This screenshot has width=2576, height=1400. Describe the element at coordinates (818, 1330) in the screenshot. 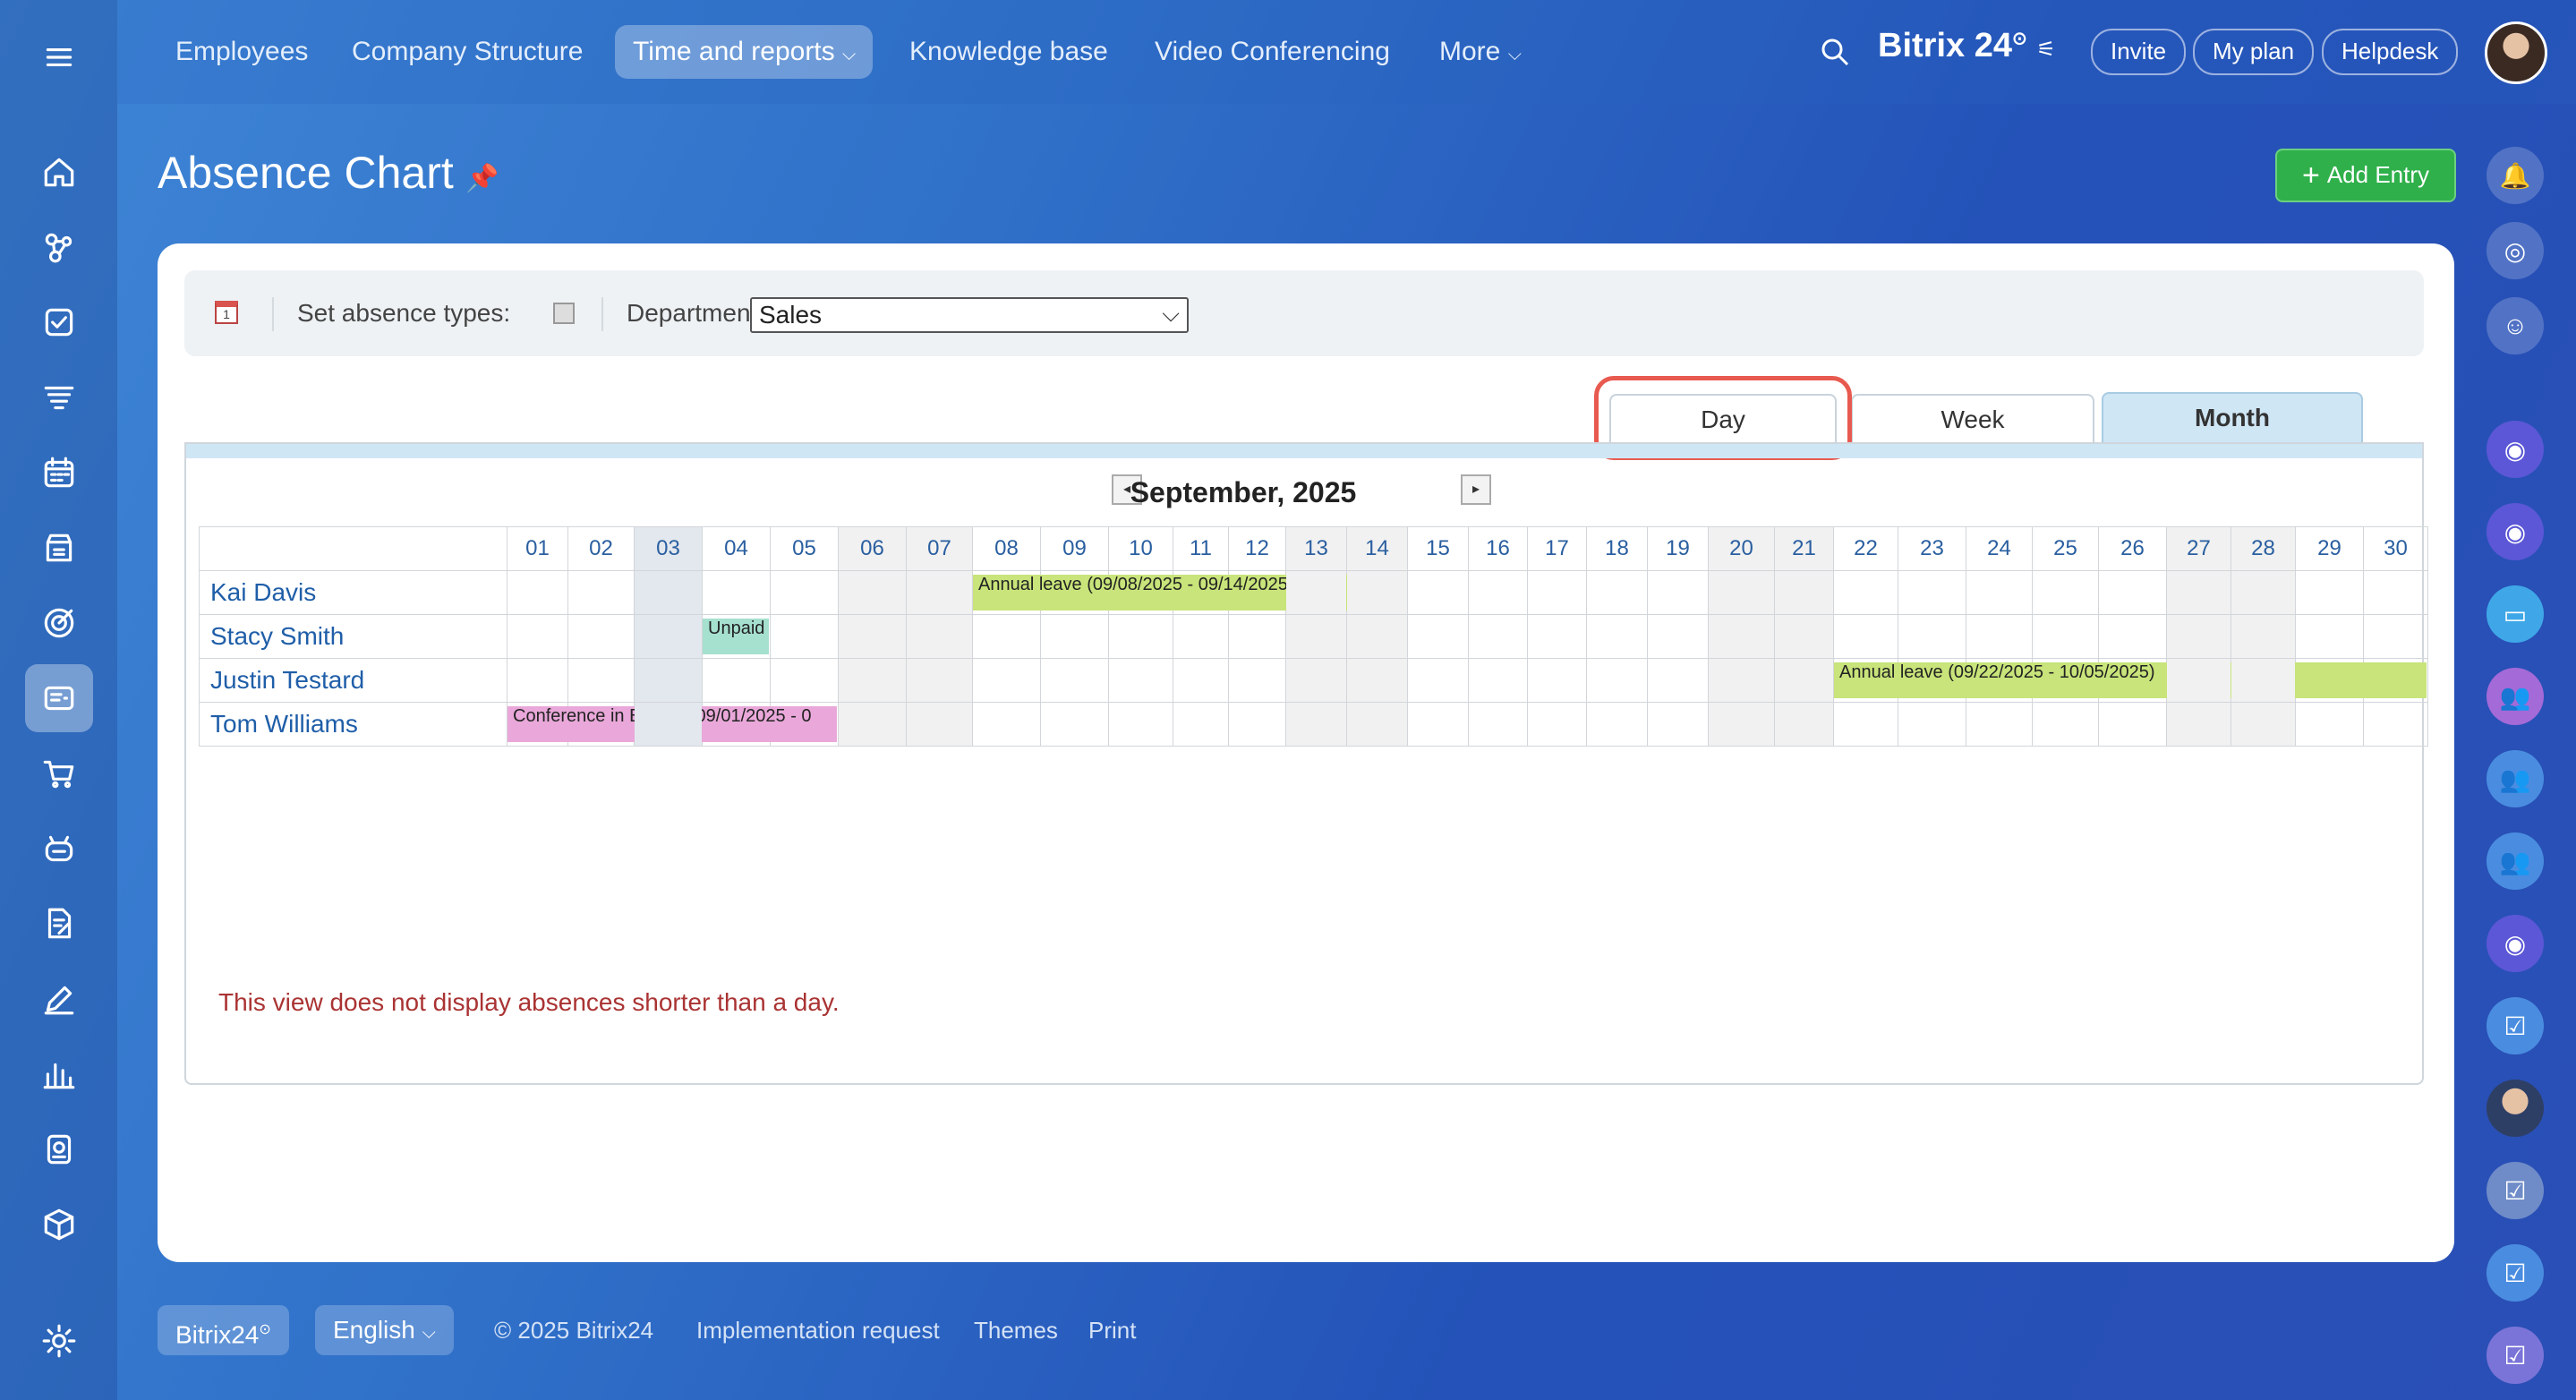

I see `implementation-request-link: Implementation request` at that location.